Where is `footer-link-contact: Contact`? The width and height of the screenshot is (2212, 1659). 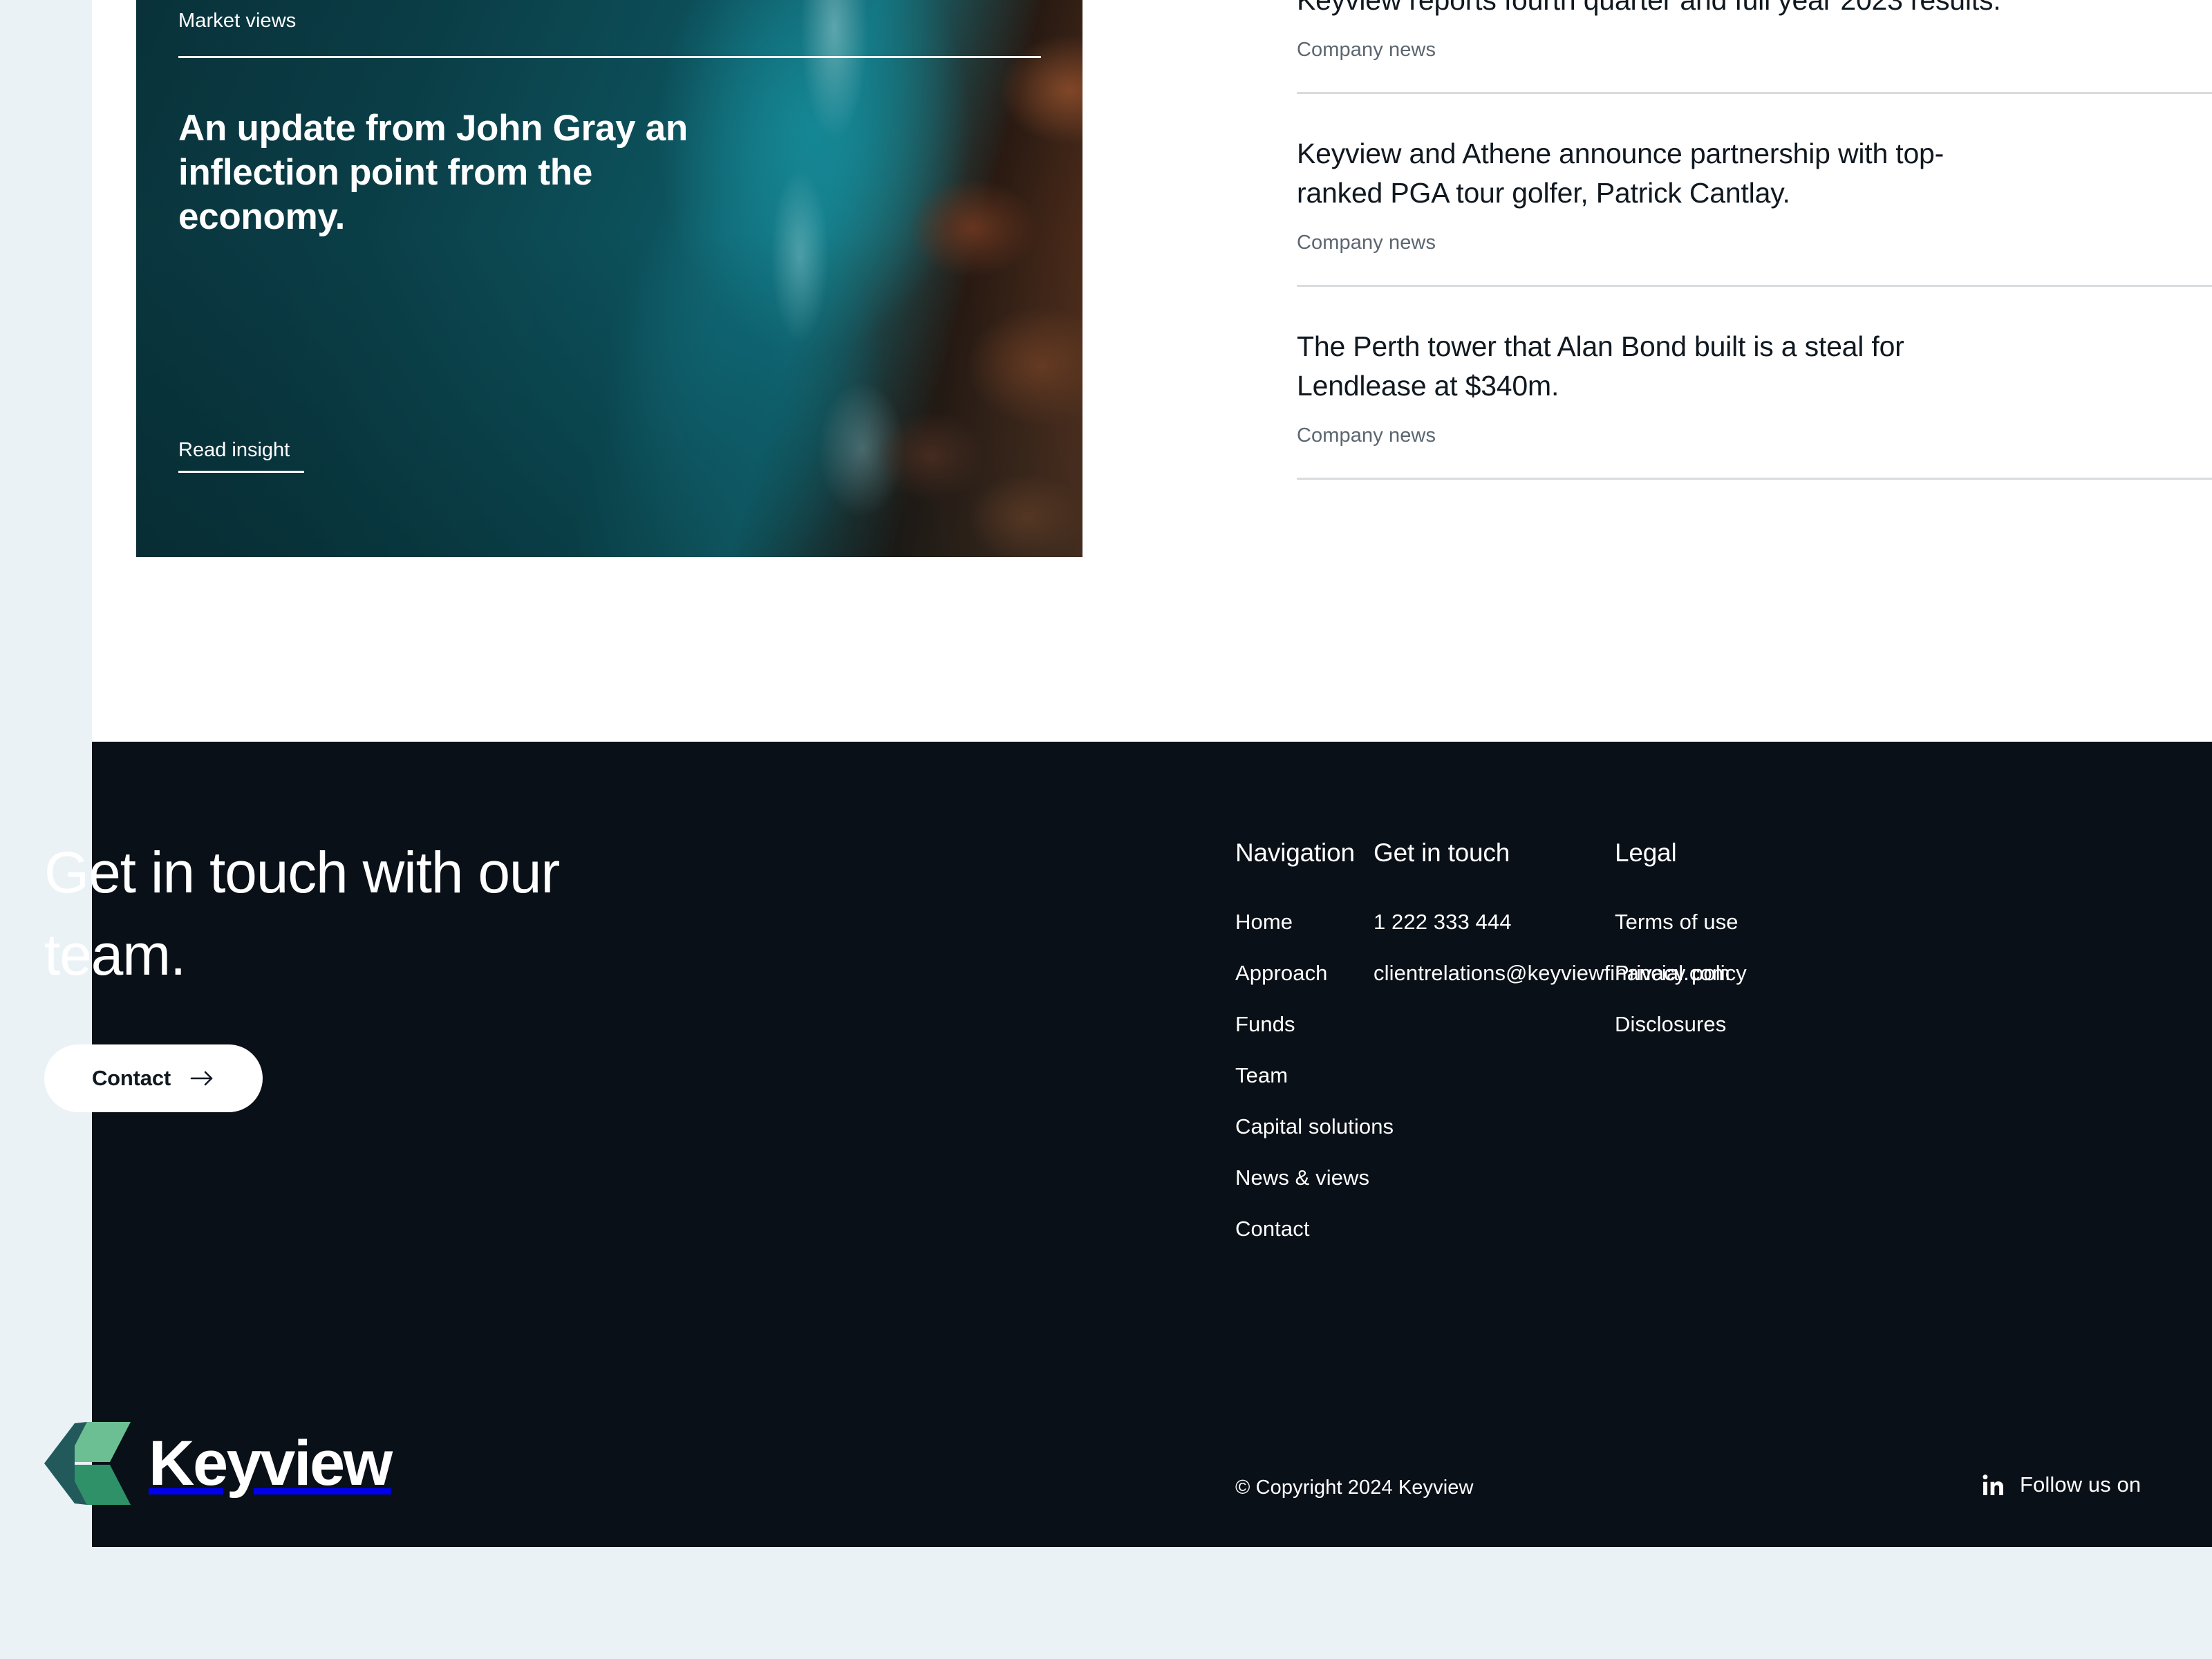 footer-link-contact: Contact is located at coordinates (1352, 1229).